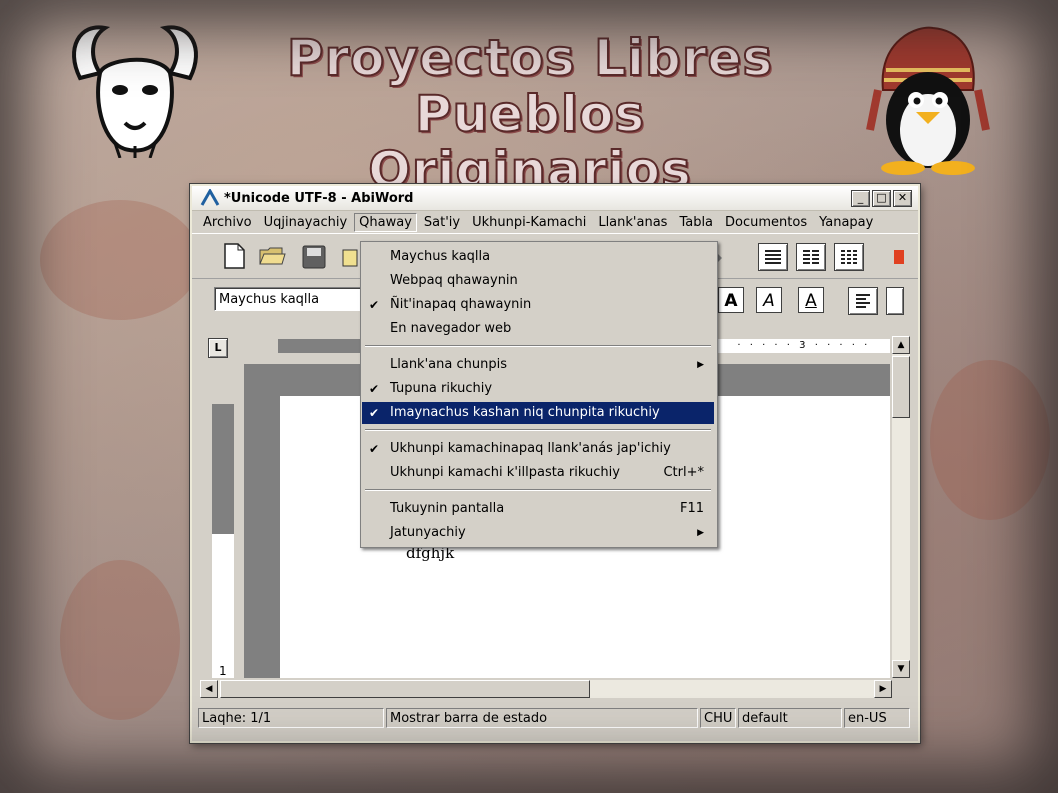 Image resolution: width=1058 pixels, height=793 pixels. I want to click on window-title: *Unicode UTF-8 - AbiWord, so click(319, 198).